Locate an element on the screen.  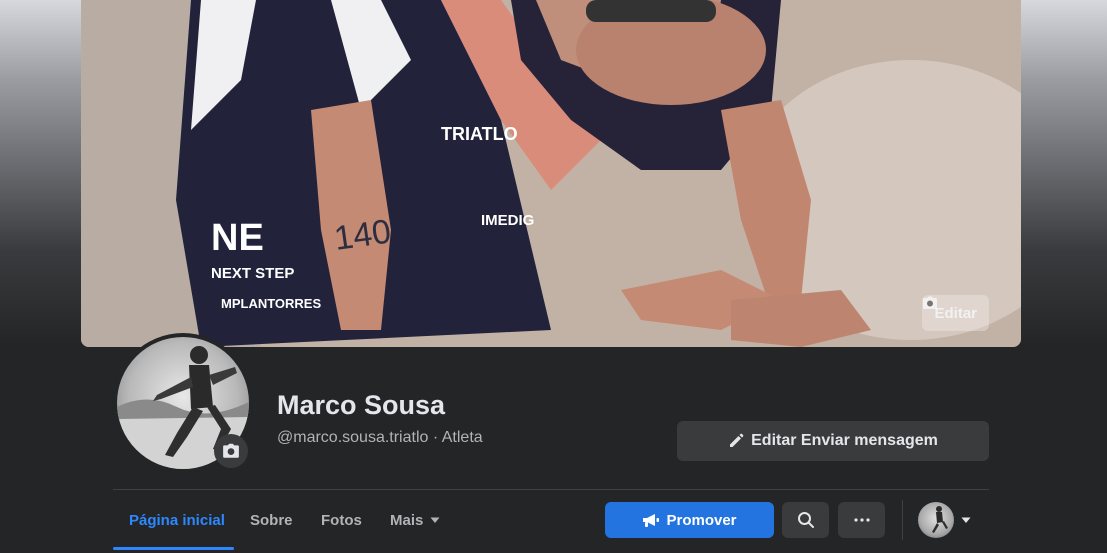
pencil-icon is located at coordinates (737, 440).